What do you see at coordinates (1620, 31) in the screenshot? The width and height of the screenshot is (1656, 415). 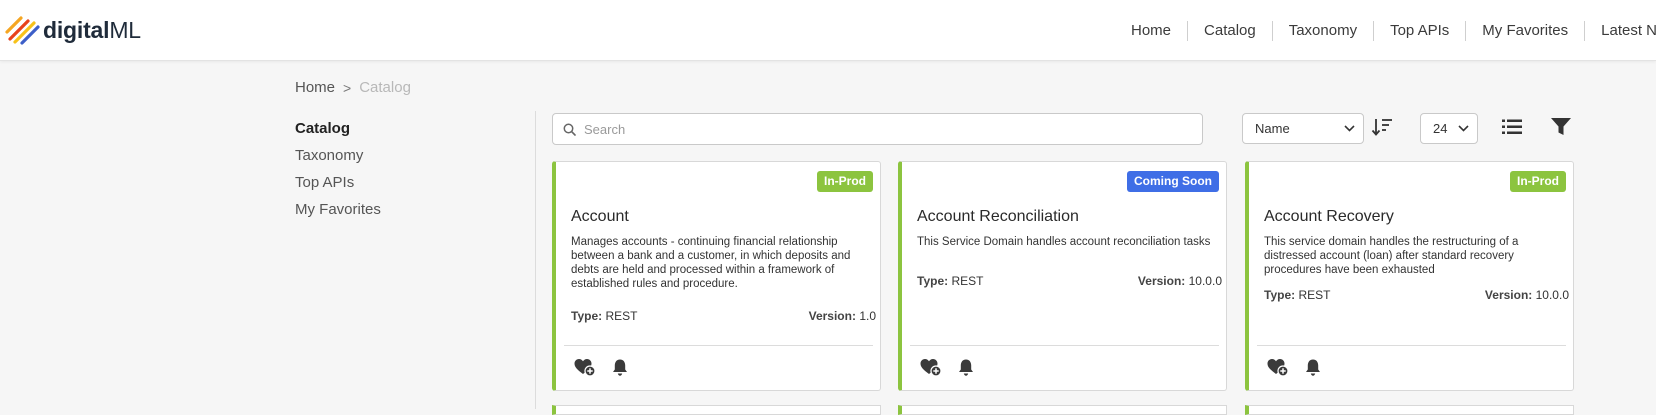 I see `topnav-latest: Latest N` at bounding box center [1620, 31].